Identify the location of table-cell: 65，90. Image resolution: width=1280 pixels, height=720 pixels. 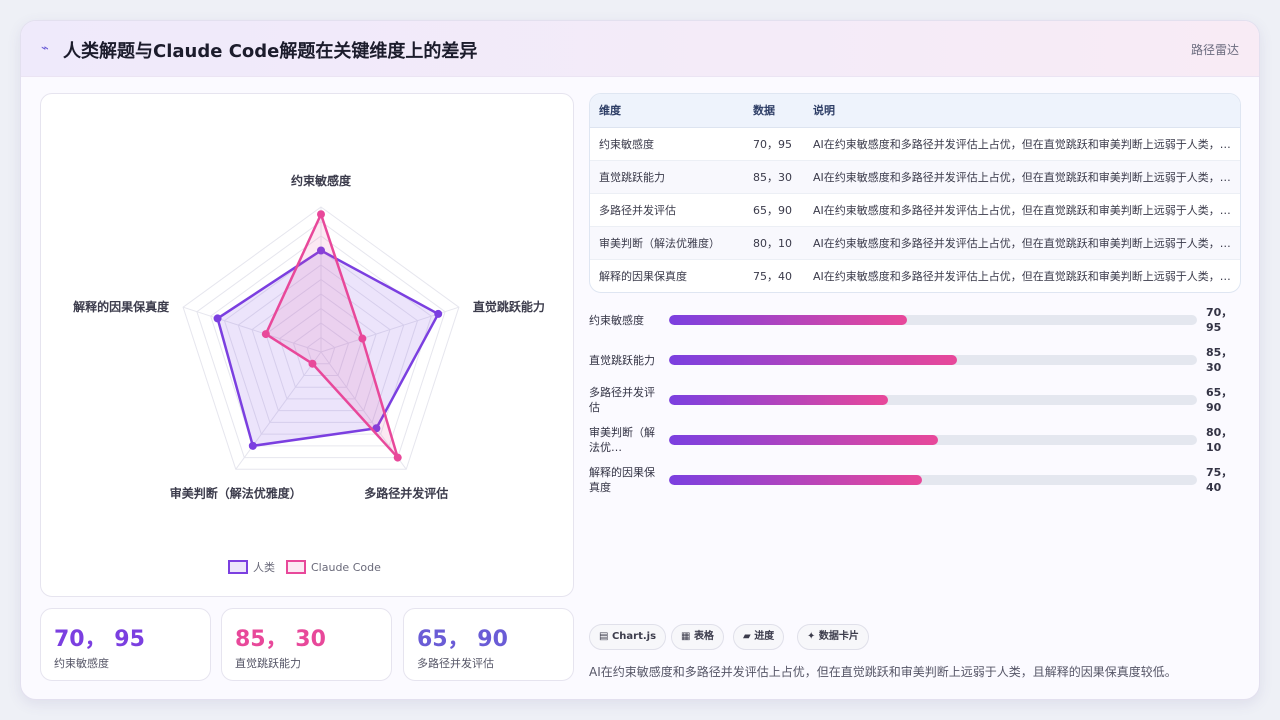
(774, 210).